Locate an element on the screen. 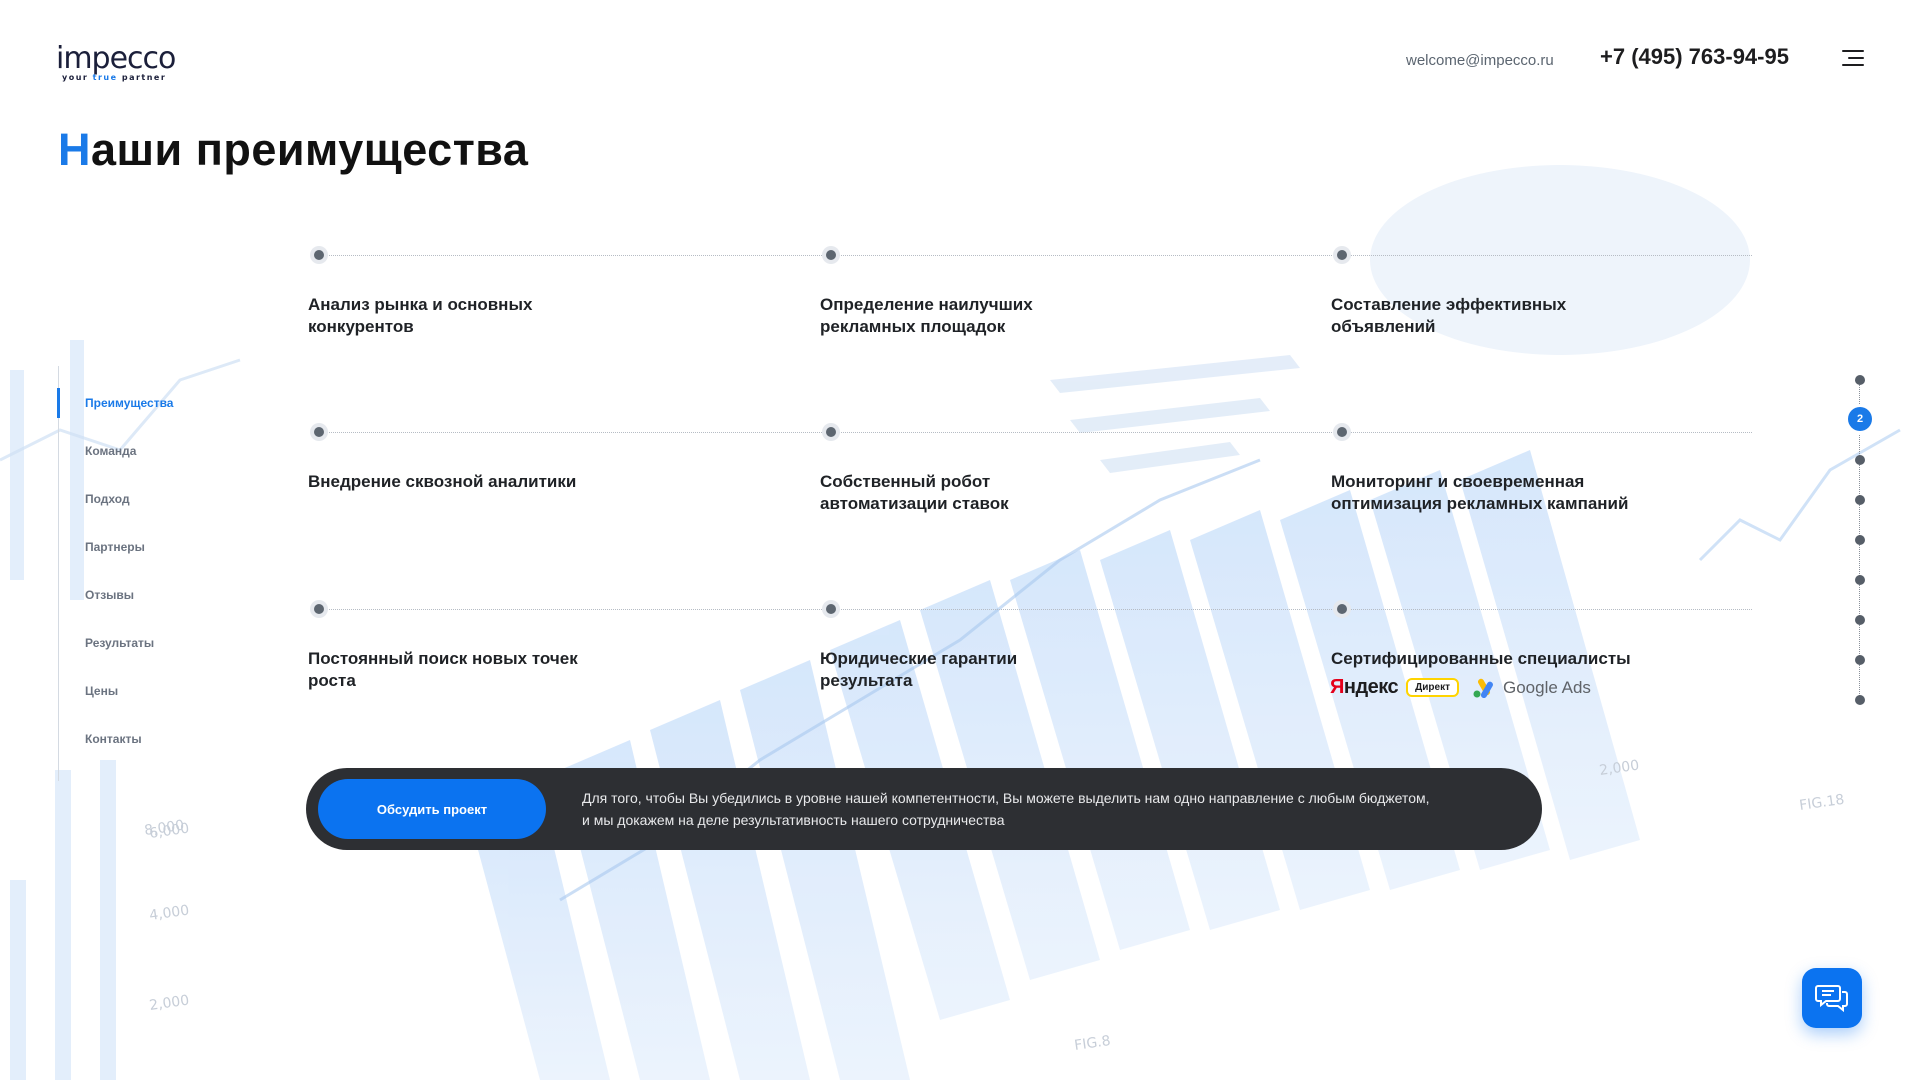  logo-wordmark: impecco is located at coordinates (116, 58).